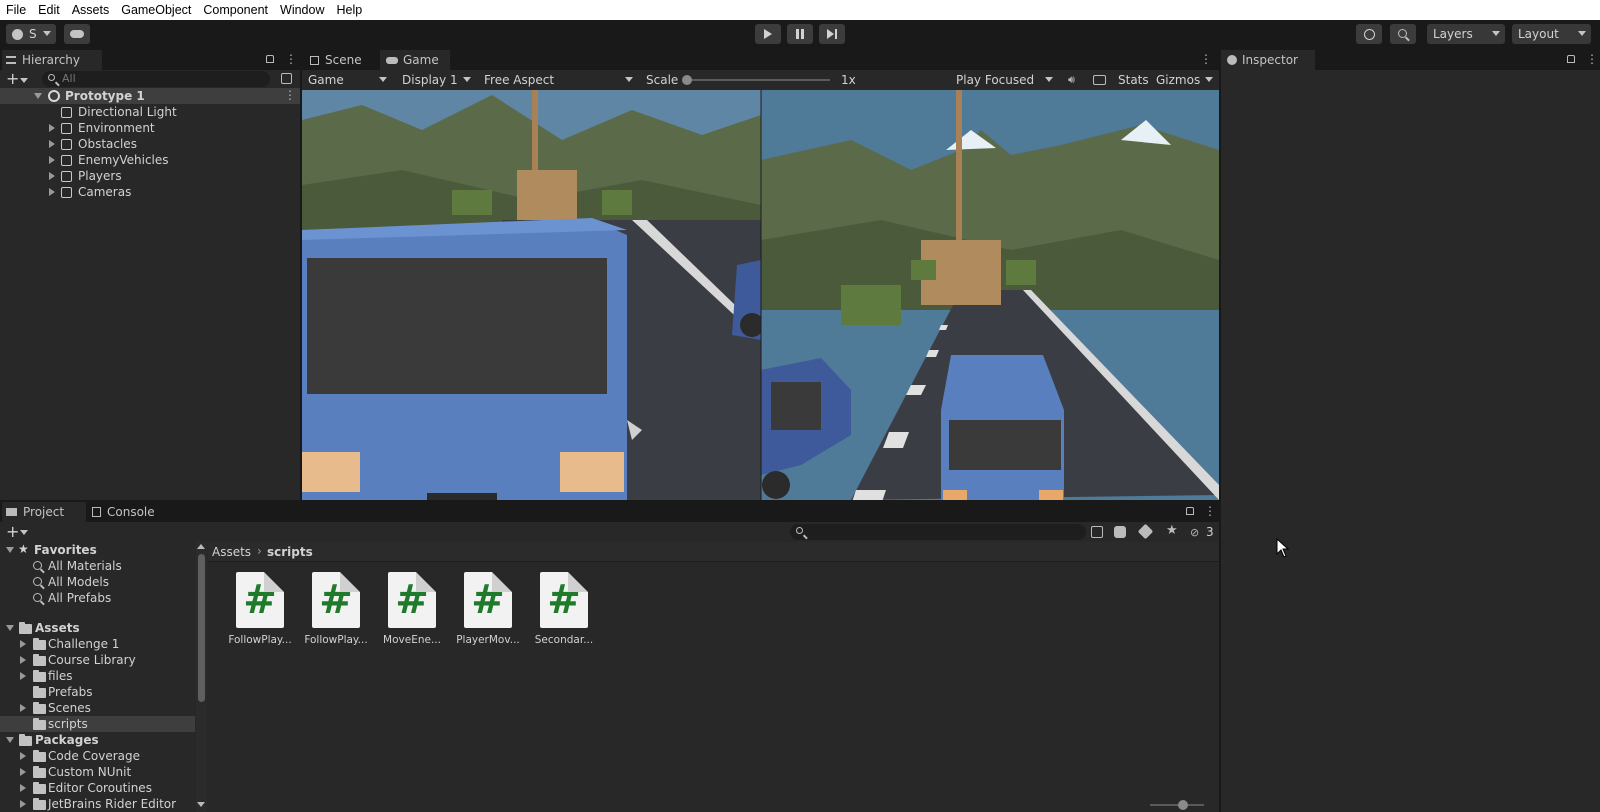 Image resolution: width=1600 pixels, height=812 pixels. What do you see at coordinates (31, 34) in the screenshot?
I see `account-button: S` at bounding box center [31, 34].